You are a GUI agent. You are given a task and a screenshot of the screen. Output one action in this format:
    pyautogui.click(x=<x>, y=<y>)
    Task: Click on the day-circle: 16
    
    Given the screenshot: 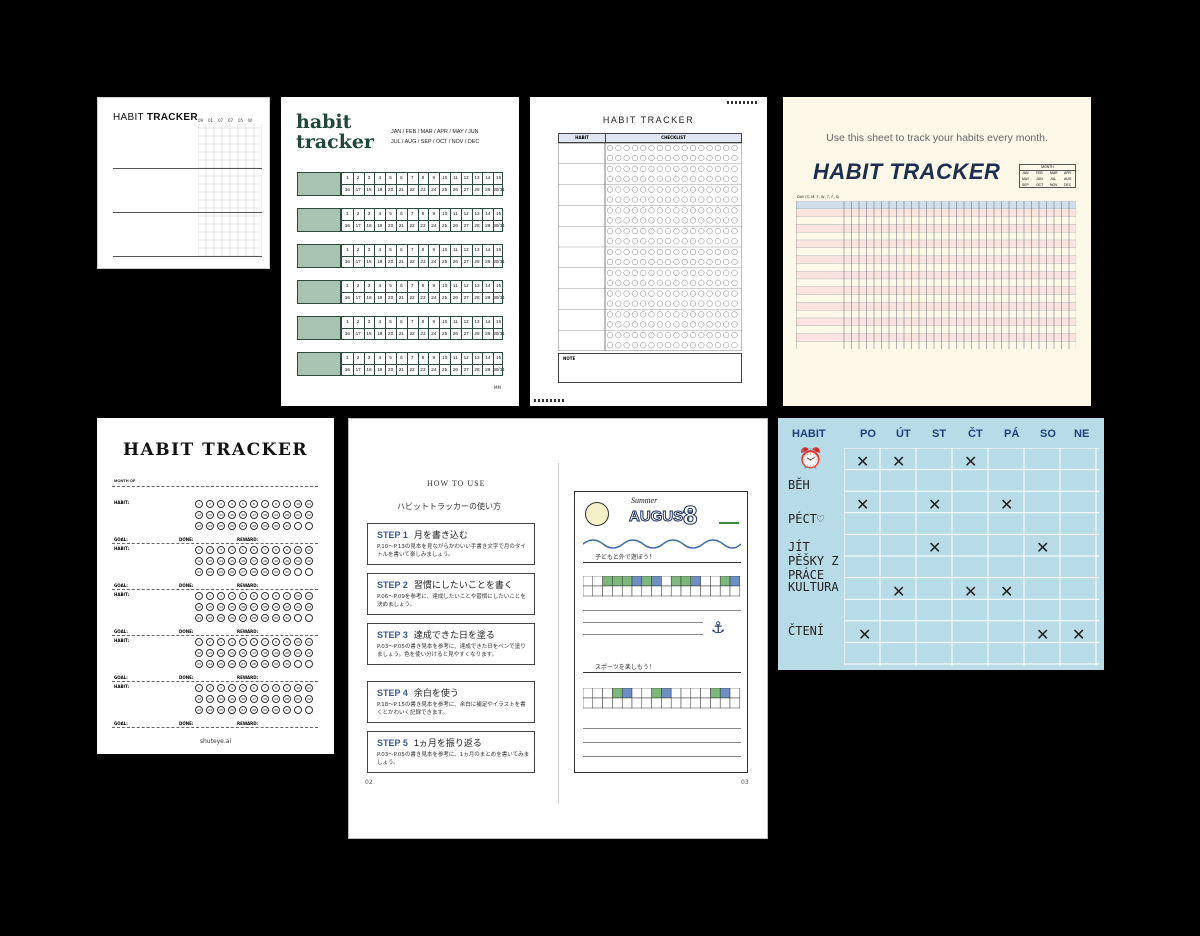 What is the action you would take?
    pyautogui.click(x=243, y=607)
    